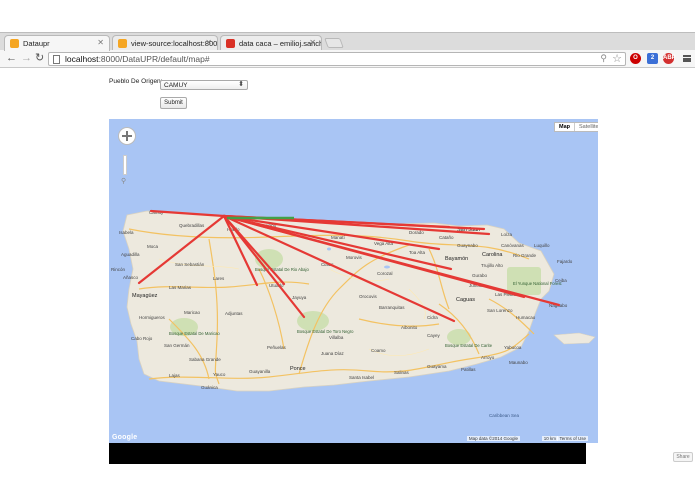 The width and height of the screenshot is (695, 494). What do you see at coordinates (416, 232) in the screenshot?
I see `label-dorado: Dorado` at bounding box center [416, 232].